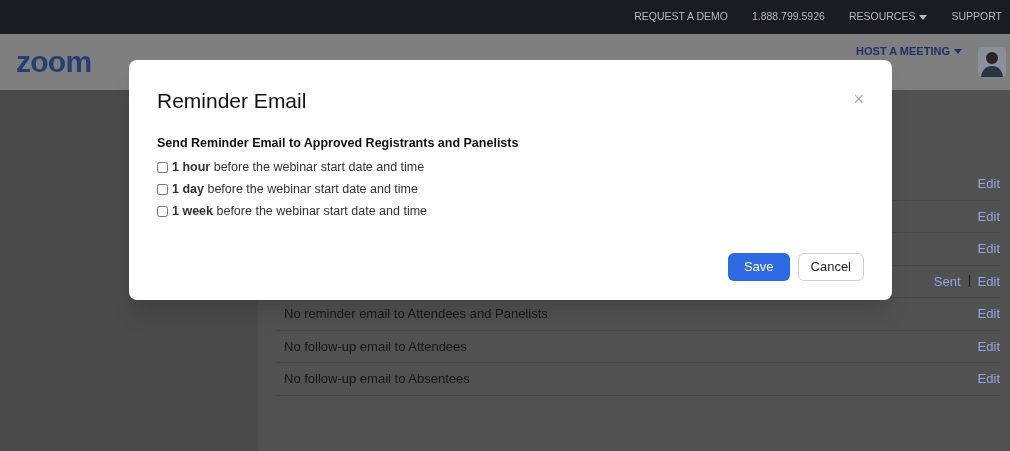  What do you see at coordinates (992, 62) in the screenshot?
I see `avatar-icon` at bounding box center [992, 62].